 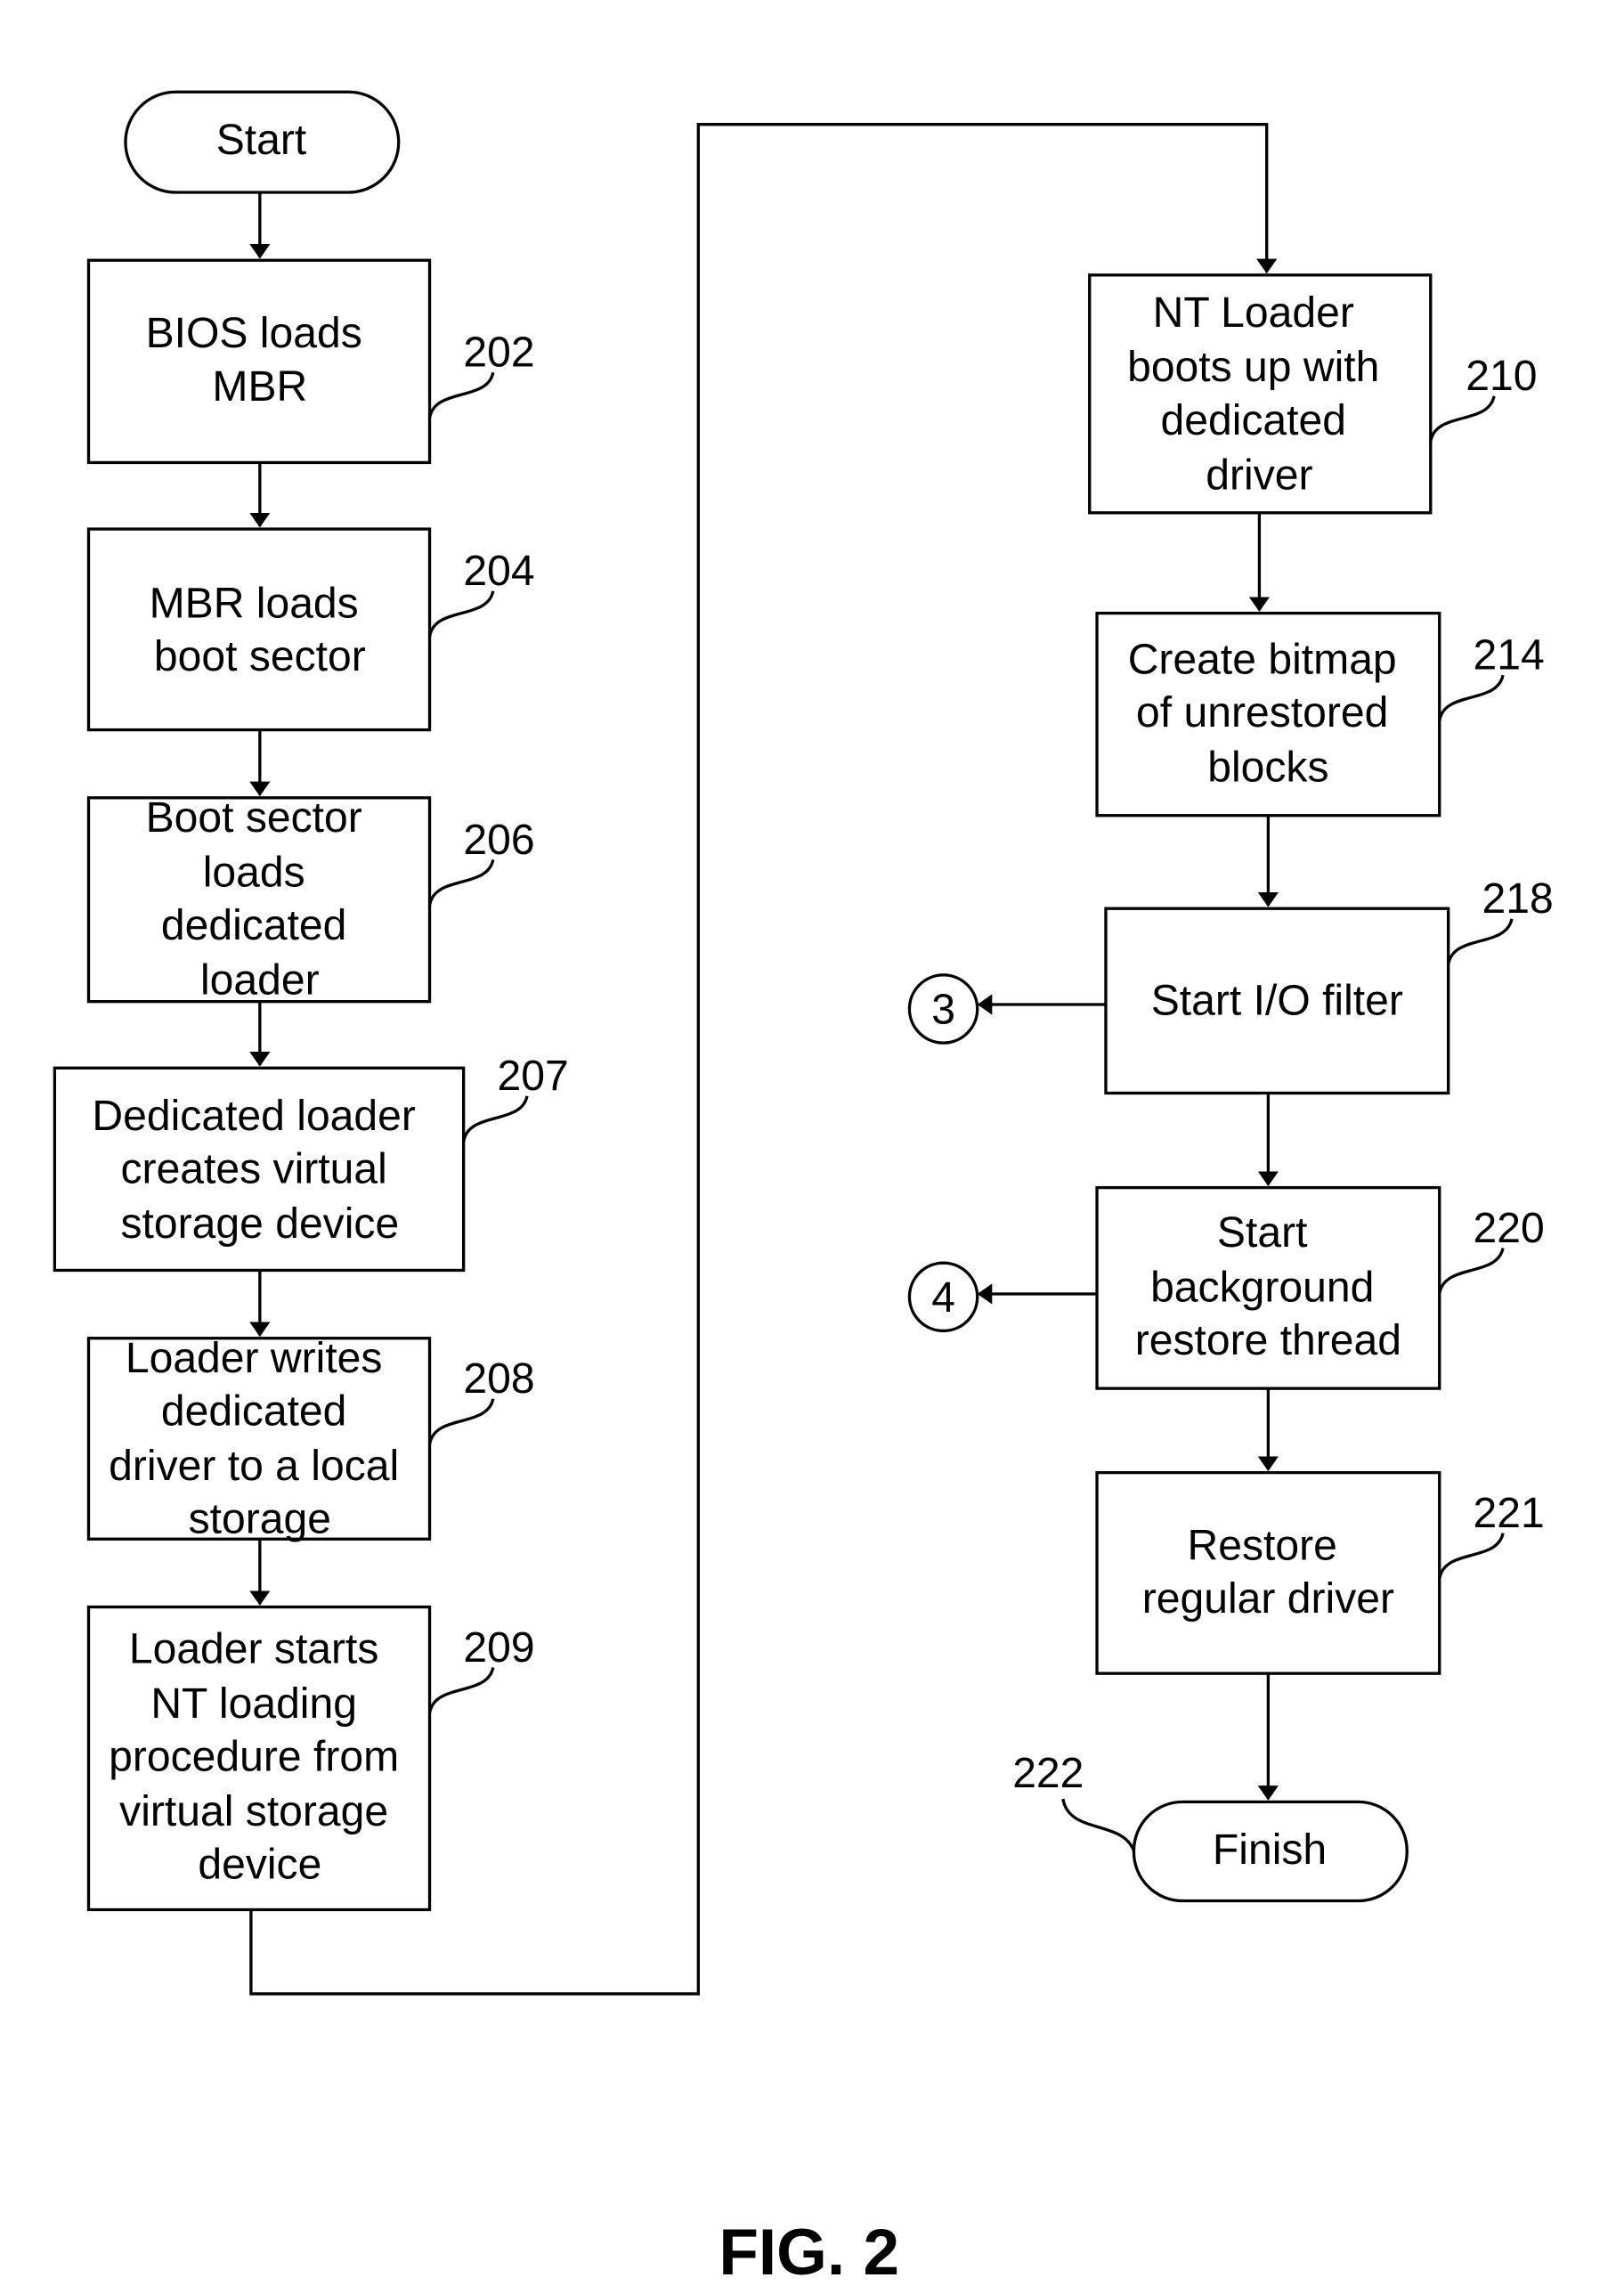 I want to click on step-218: Start I/O filter 218, so click(x=1329, y=984).